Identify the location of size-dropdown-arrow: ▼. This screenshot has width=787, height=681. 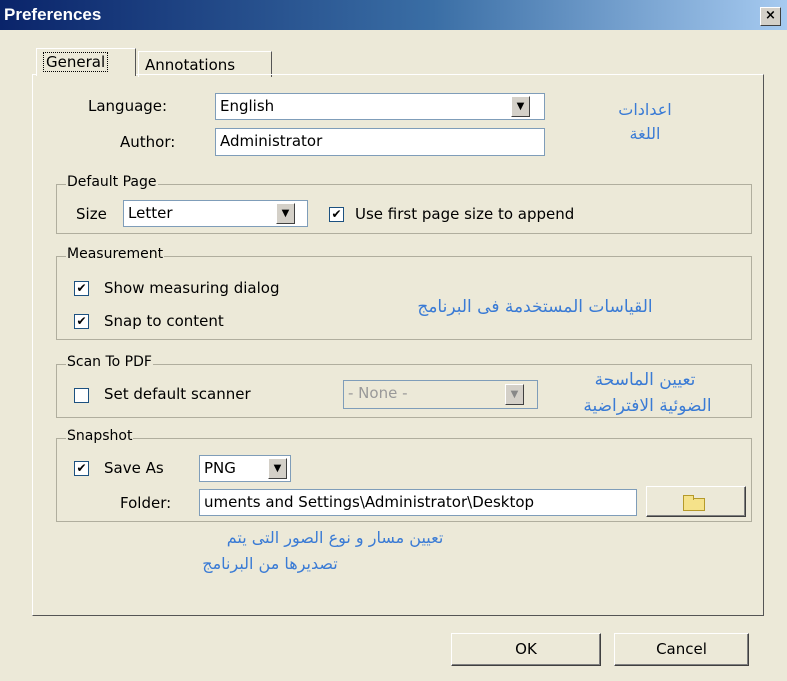
(285, 213).